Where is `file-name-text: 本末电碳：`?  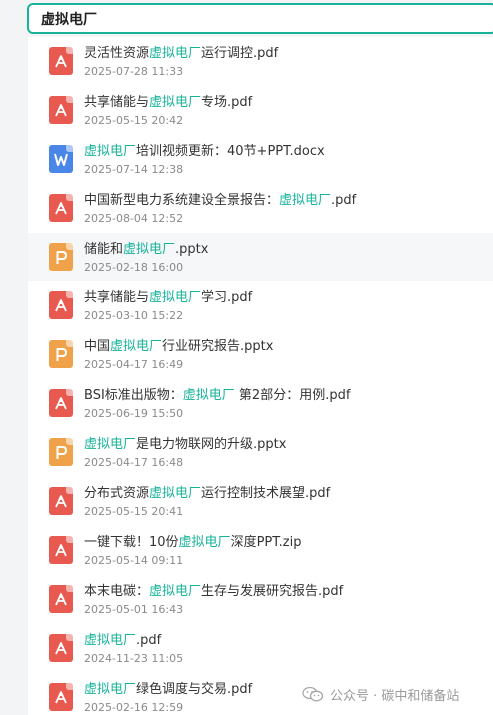 file-name-text: 本末电碳： is located at coordinates (117, 591).